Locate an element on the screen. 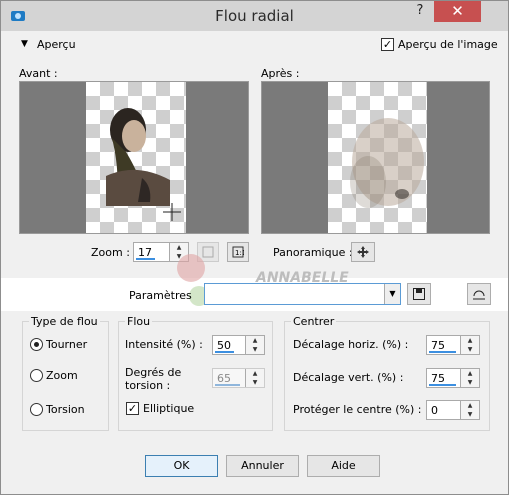 The image size is (509, 495). hshift-progress-bar is located at coordinates (442, 352).